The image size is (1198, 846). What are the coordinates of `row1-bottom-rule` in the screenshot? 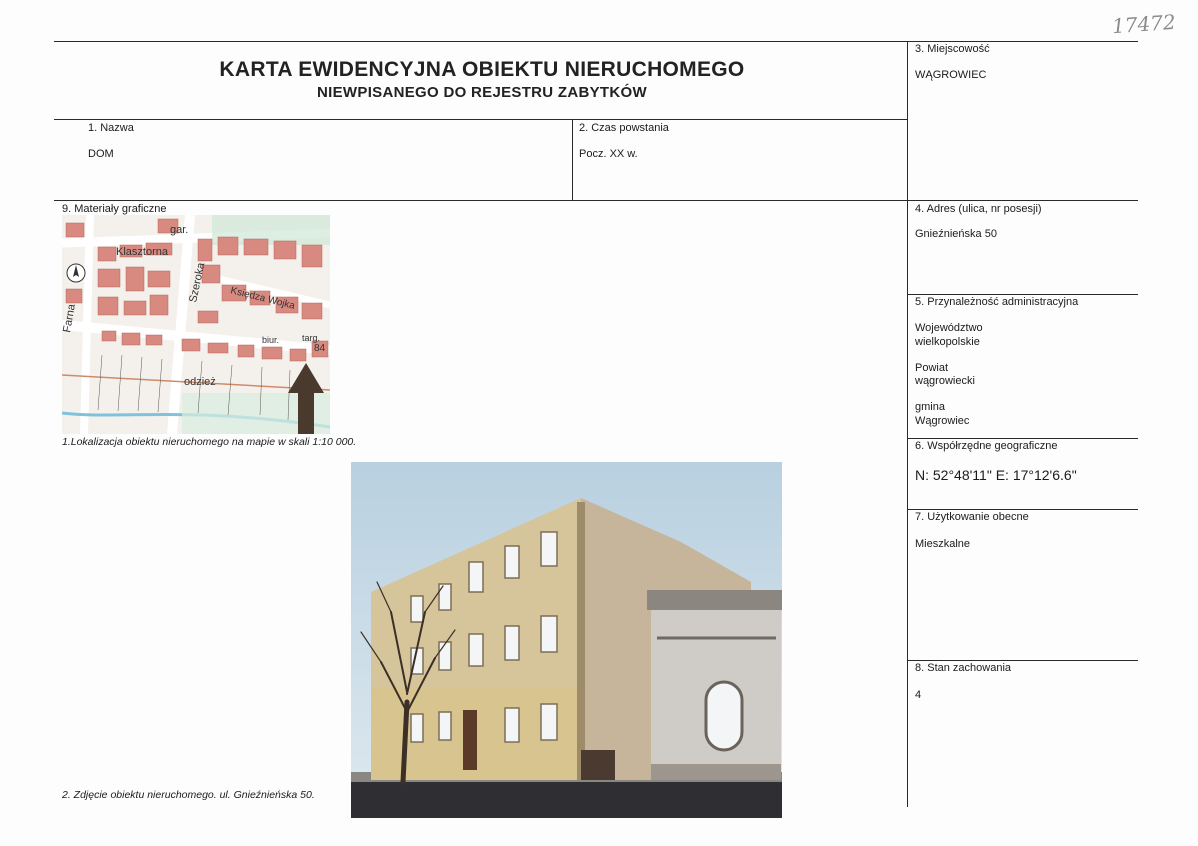 It's located at (596, 200).